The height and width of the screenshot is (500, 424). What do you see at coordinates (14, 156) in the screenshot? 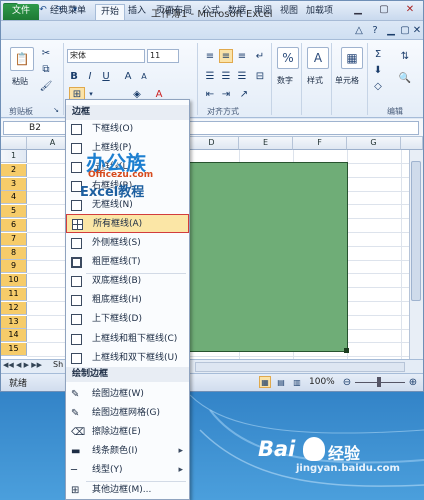
I see `row-header: 1` at bounding box center [14, 156].